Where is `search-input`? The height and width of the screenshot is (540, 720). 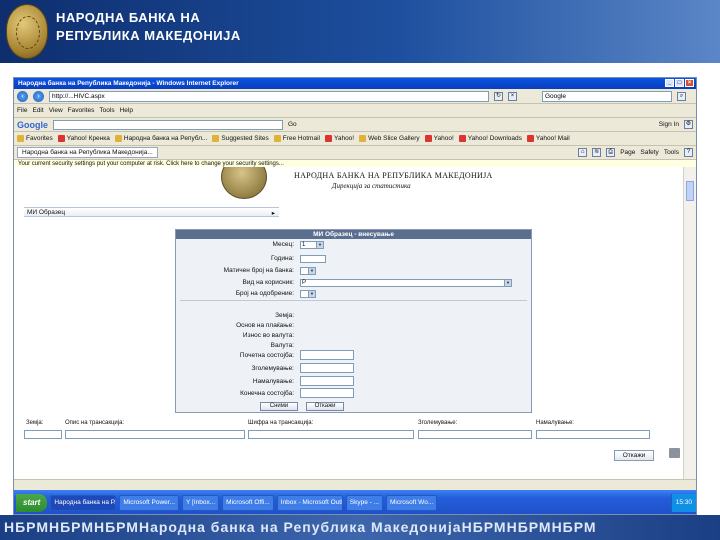
search-input is located at coordinates (607, 96).